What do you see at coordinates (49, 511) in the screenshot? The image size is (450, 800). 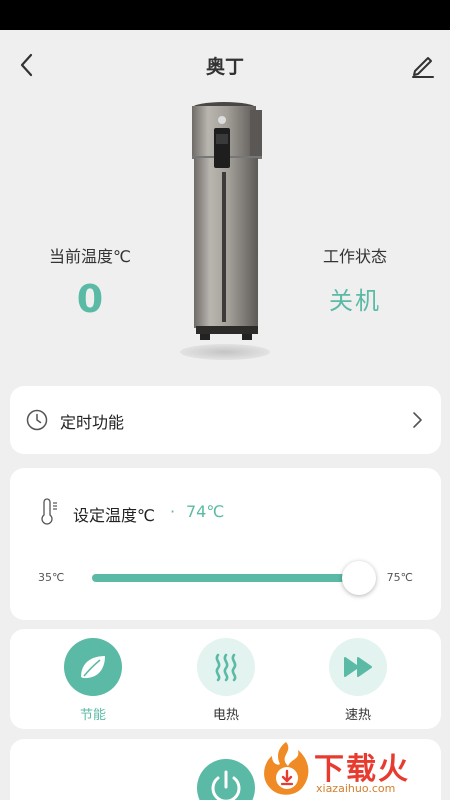 I see `thermometer-icon` at bounding box center [49, 511].